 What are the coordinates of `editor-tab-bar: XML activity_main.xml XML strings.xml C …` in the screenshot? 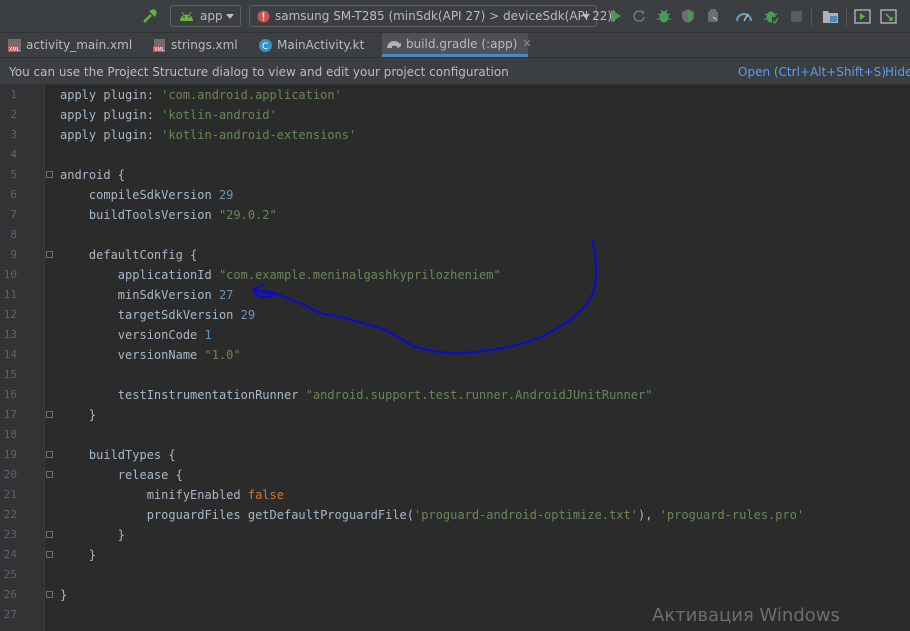 It's located at (455, 45).